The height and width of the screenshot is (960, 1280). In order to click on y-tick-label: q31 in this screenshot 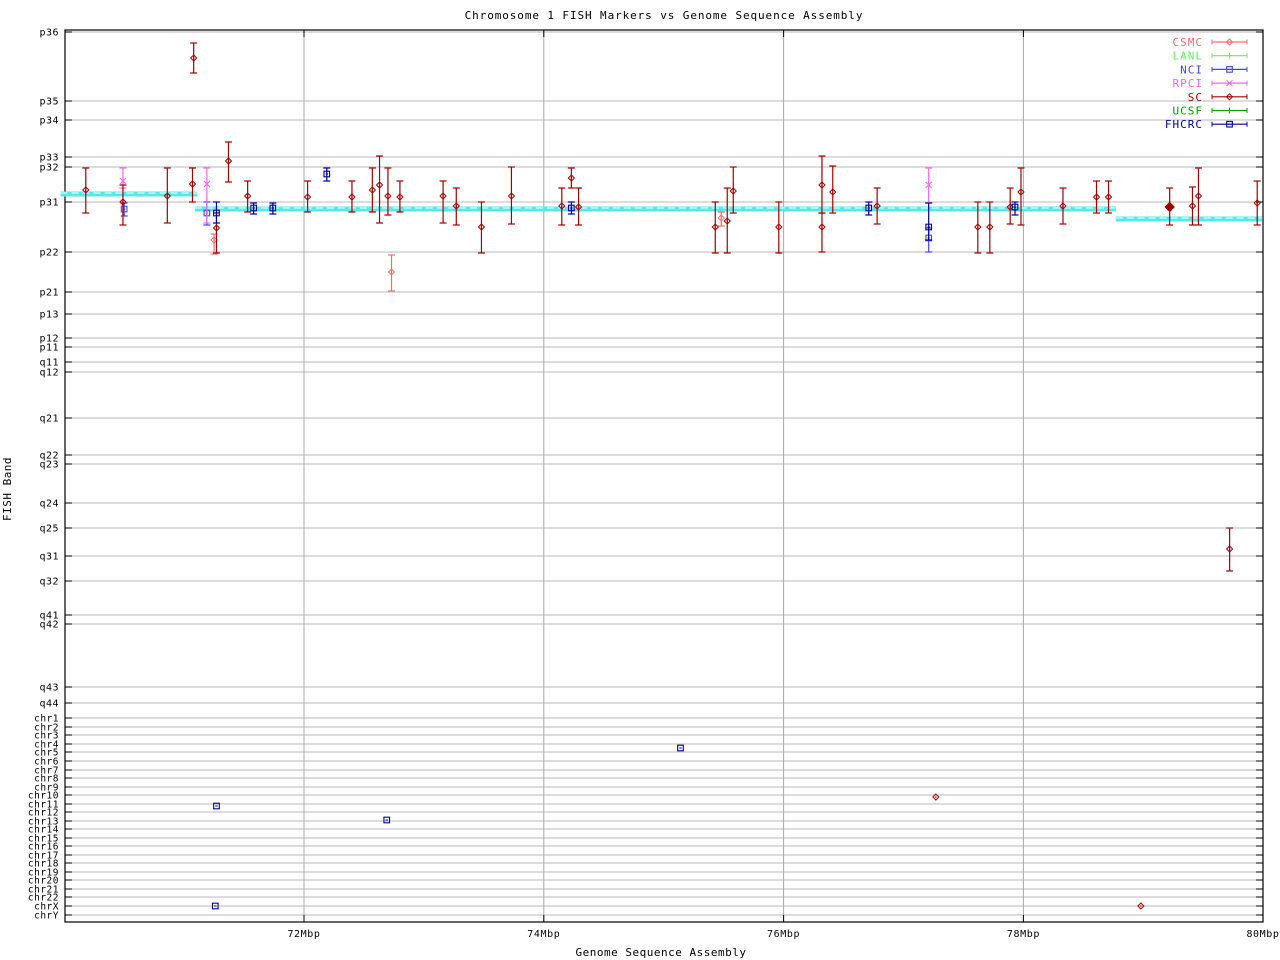, I will do `click(49, 557)`.